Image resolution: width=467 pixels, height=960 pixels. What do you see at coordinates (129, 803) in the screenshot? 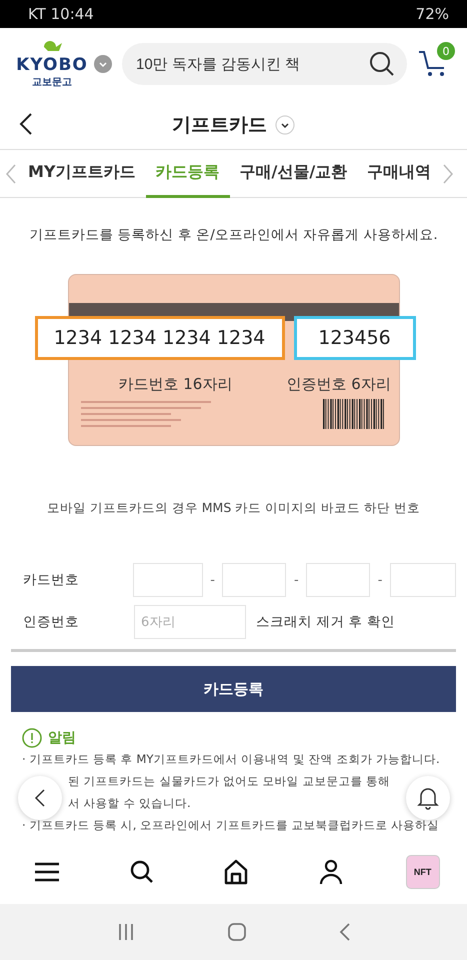
I see `notice-text: 서 사용할 수 있습니다.` at bounding box center [129, 803].